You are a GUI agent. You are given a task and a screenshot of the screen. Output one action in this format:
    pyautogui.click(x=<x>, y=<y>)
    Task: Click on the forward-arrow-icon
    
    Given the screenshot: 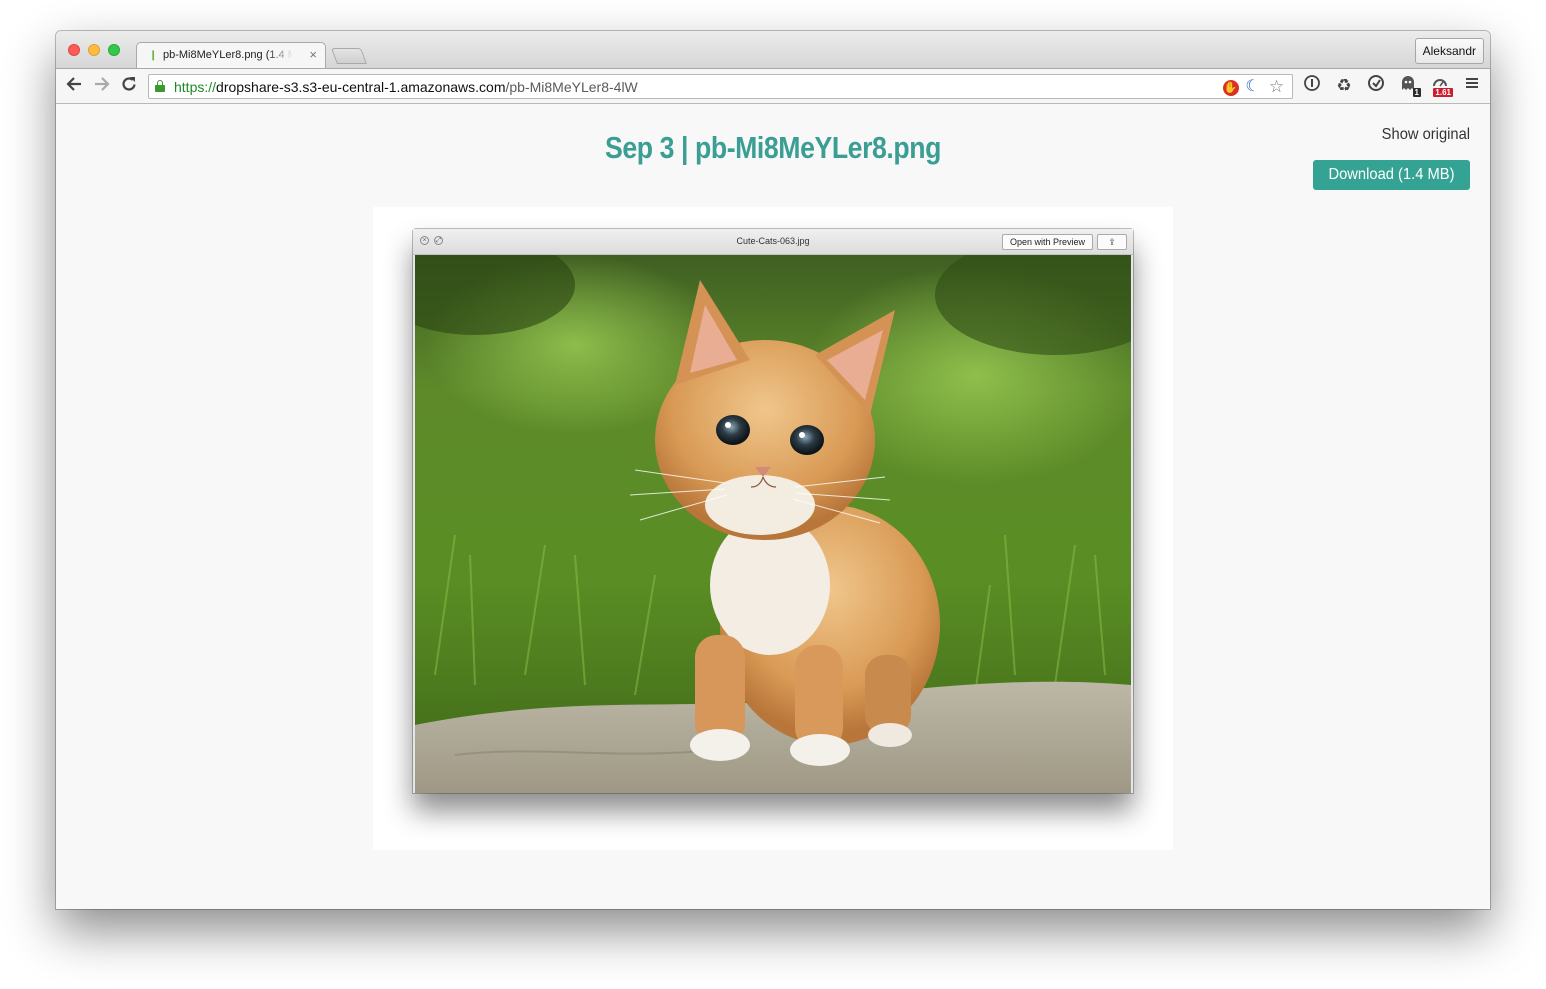 What is the action you would take?
    pyautogui.click(x=102, y=86)
    